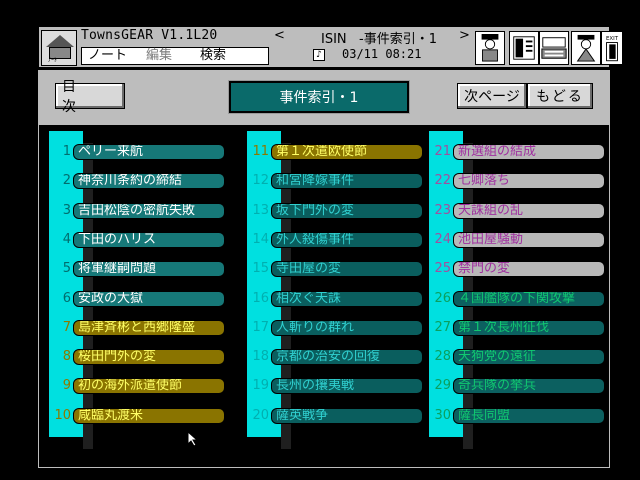 Image resolution: width=640 pixels, height=480 pixels. Describe the element at coordinates (193, 439) in the screenshot. I see `mouse-cursor-icon` at that location.